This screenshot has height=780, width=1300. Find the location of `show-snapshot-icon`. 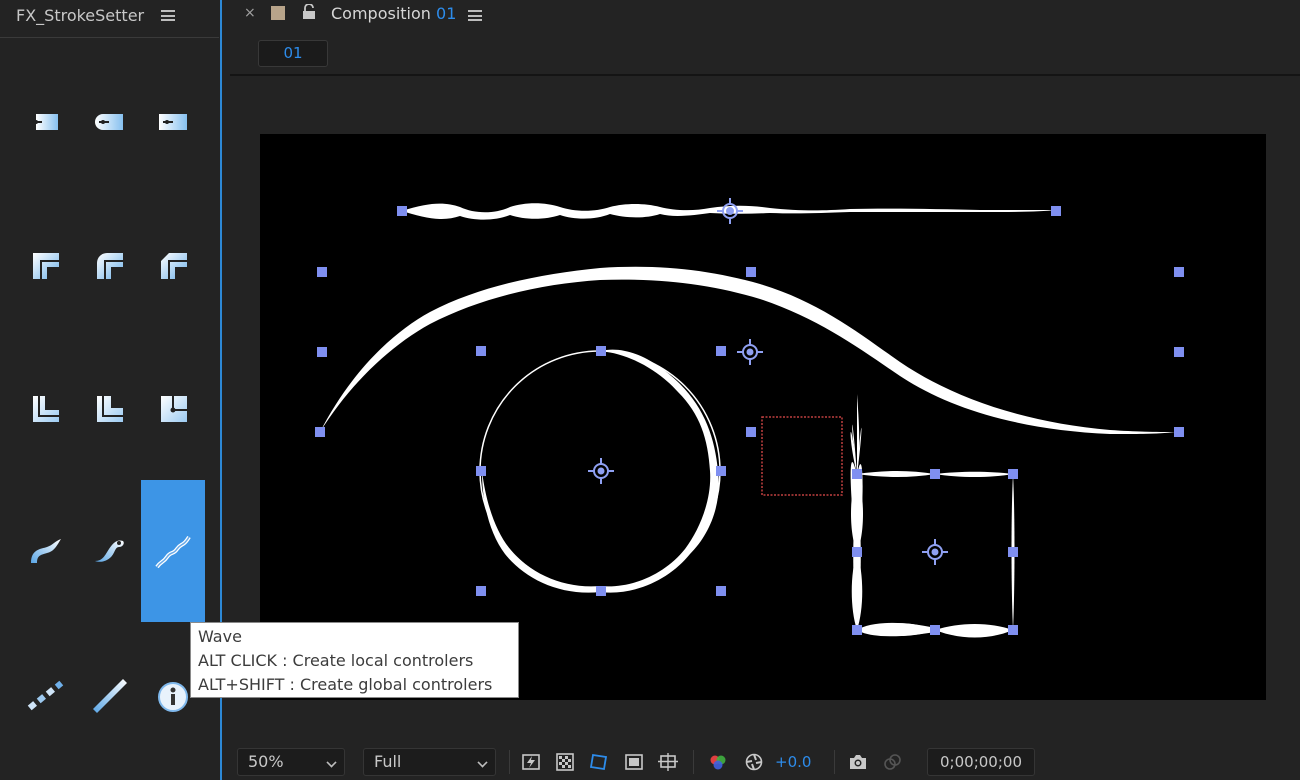

show-snapshot-icon is located at coordinates (892, 762).